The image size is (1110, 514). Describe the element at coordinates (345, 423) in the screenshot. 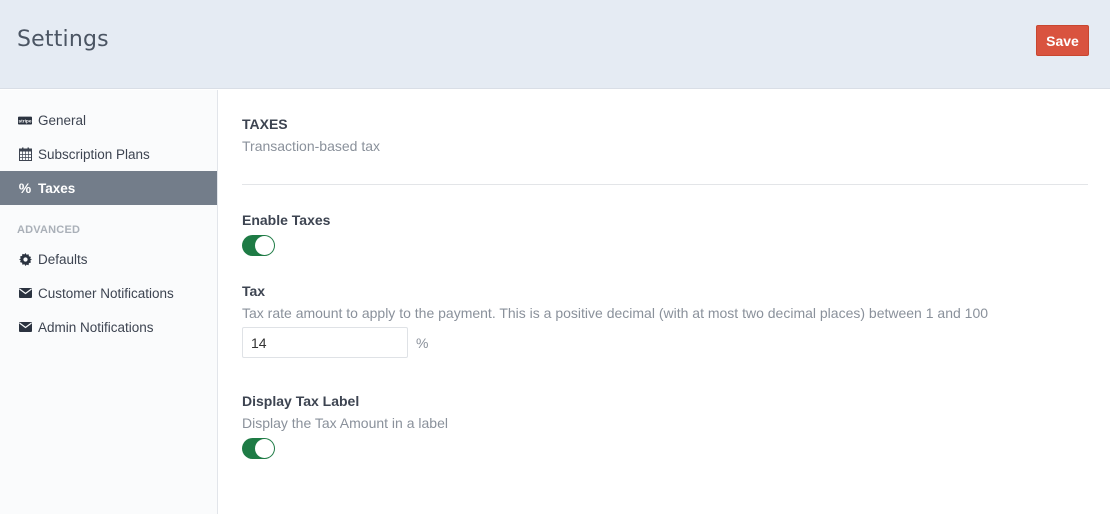

I see `display-tax-label-help: Display the Tax Amount in a label` at that location.